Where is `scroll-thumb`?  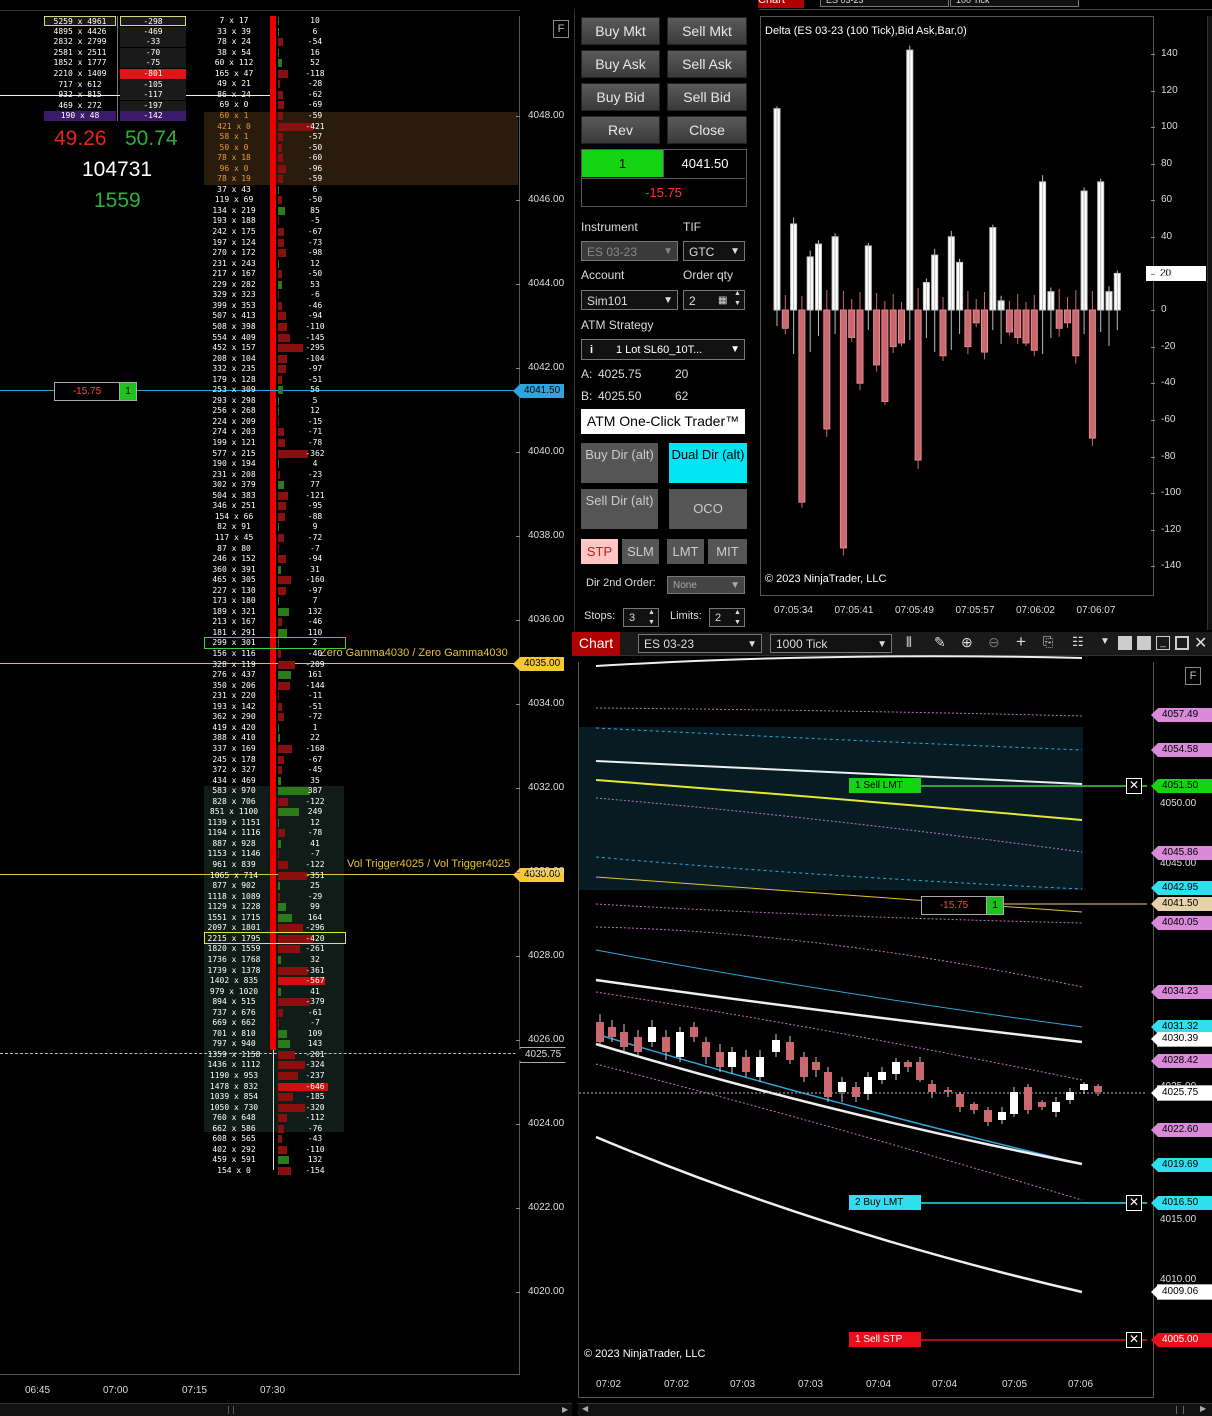
scroll-thumb is located at coordinates (1180, 1410).